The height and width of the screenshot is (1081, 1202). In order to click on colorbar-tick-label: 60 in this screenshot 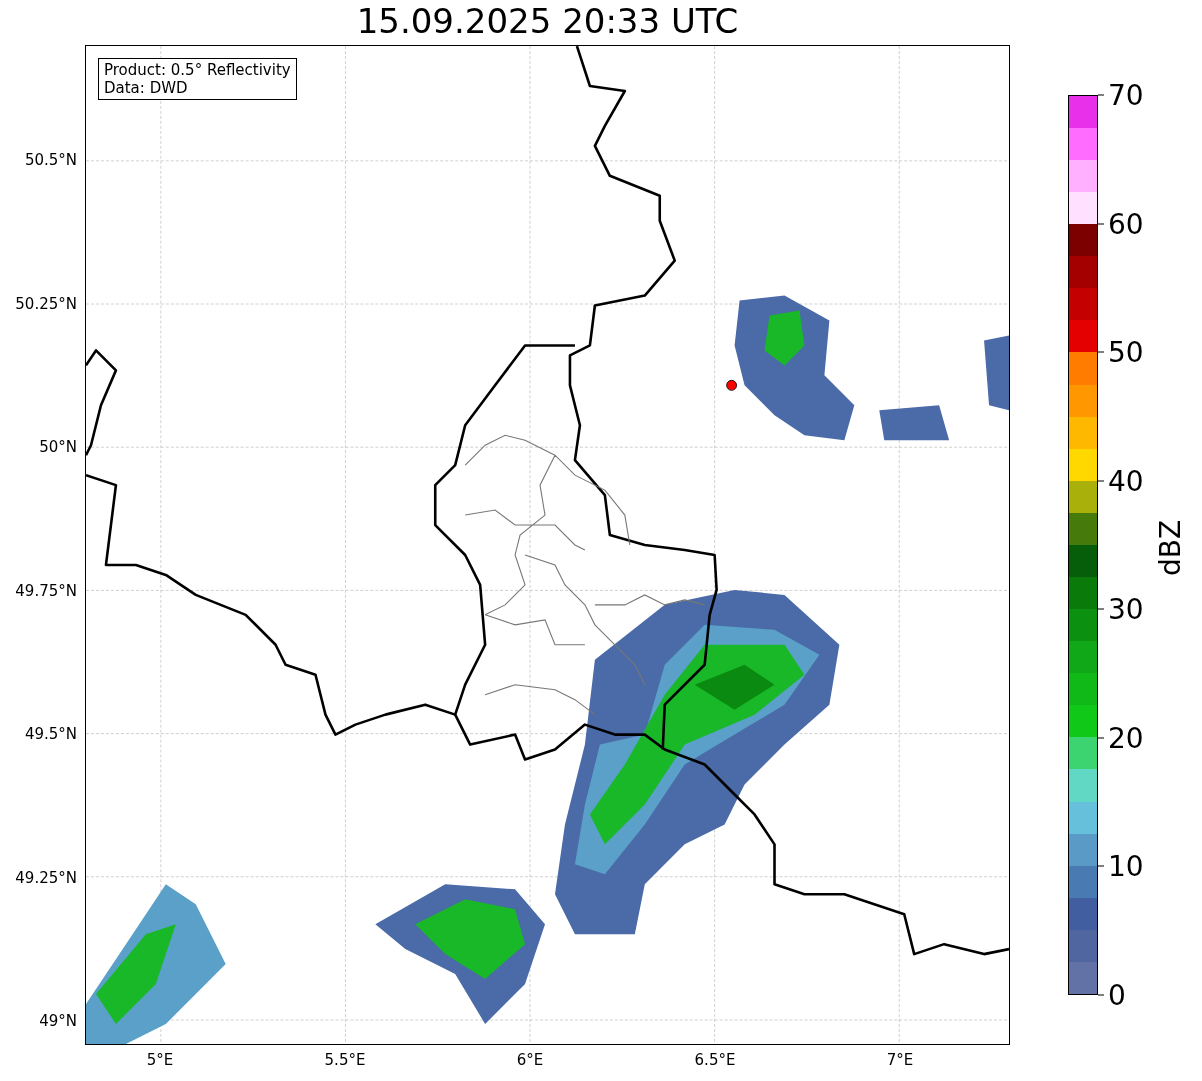, I will do `click(1121, 224)`.